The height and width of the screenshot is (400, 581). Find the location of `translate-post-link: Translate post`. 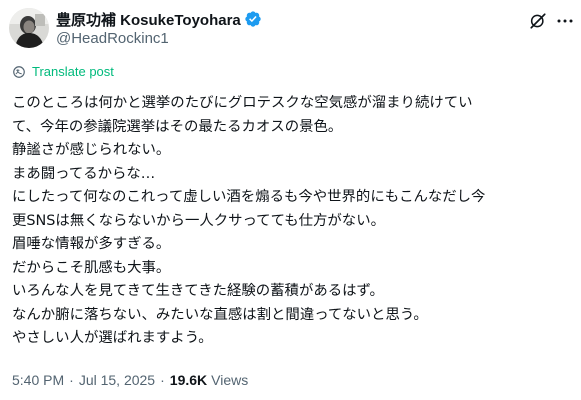

translate-post-link: Translate post is located at coordinates (63, 71).